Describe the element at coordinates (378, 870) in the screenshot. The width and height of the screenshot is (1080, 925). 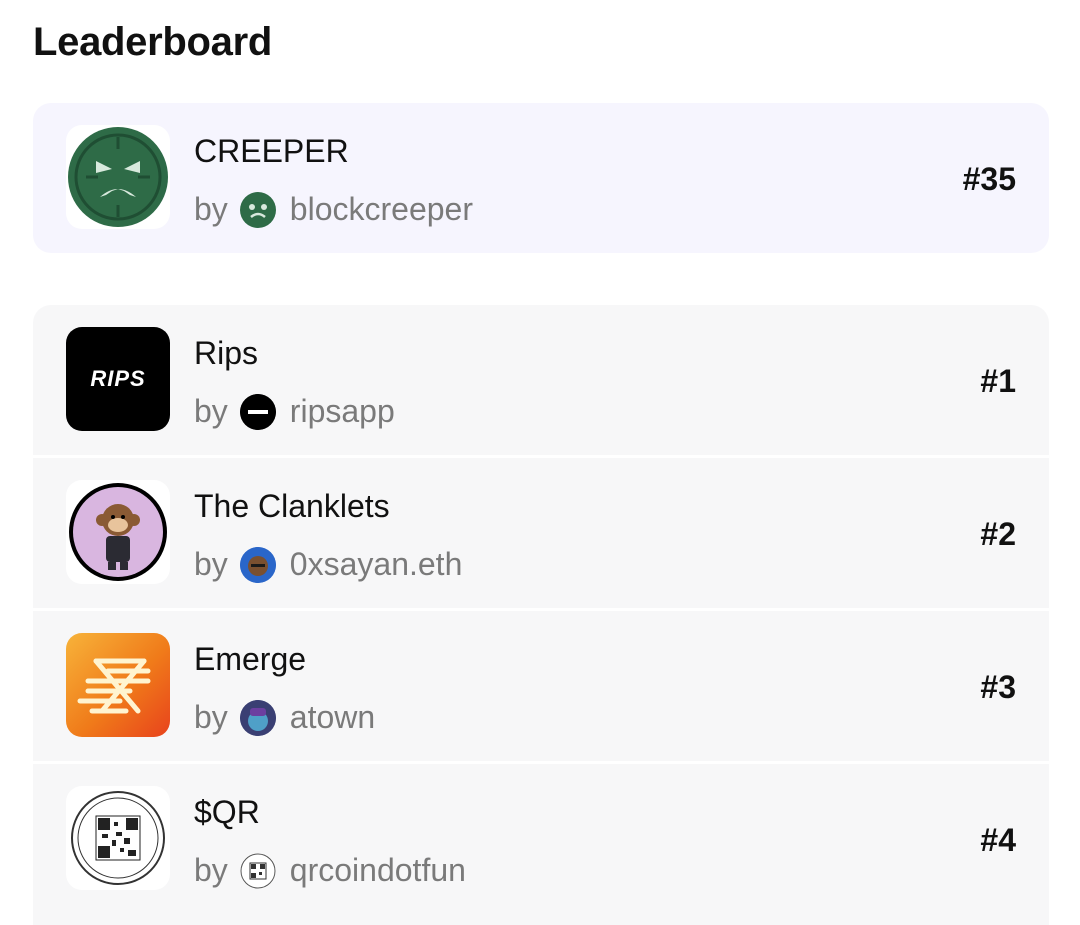
I see `author-name: qrcoindotfun` at that location.